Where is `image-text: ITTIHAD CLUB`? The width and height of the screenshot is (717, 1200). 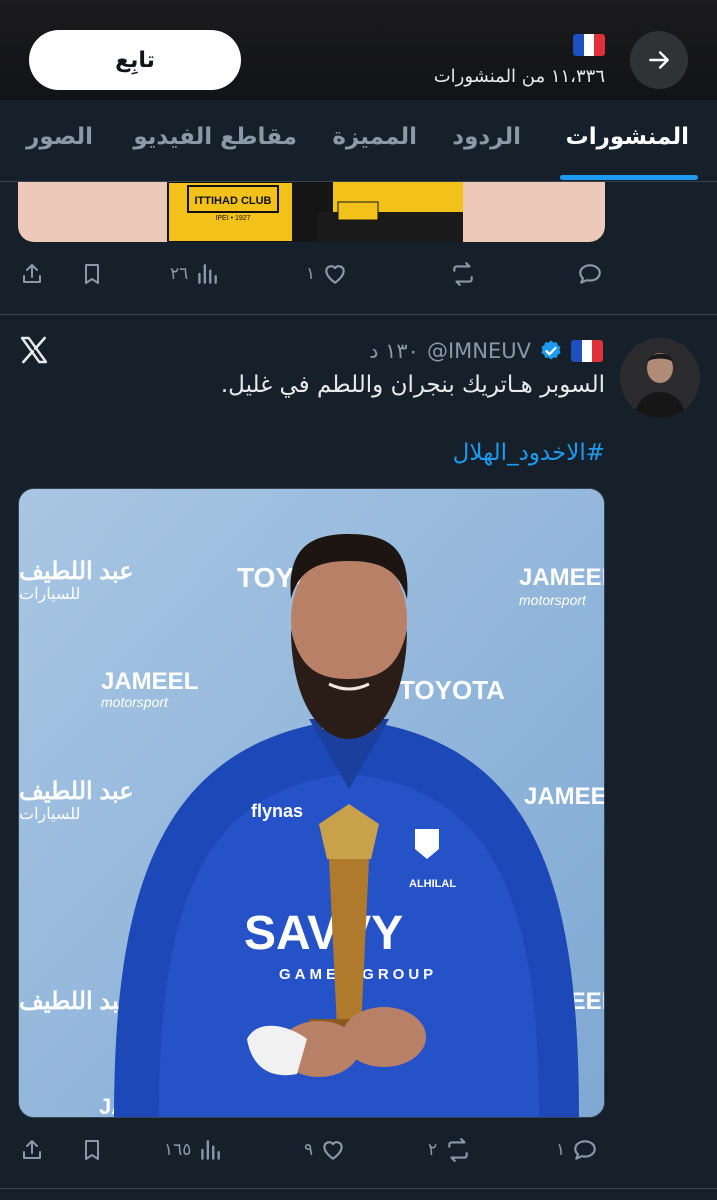
image-text: ITTIHAD CLUB is located at coordinates (233, 201).